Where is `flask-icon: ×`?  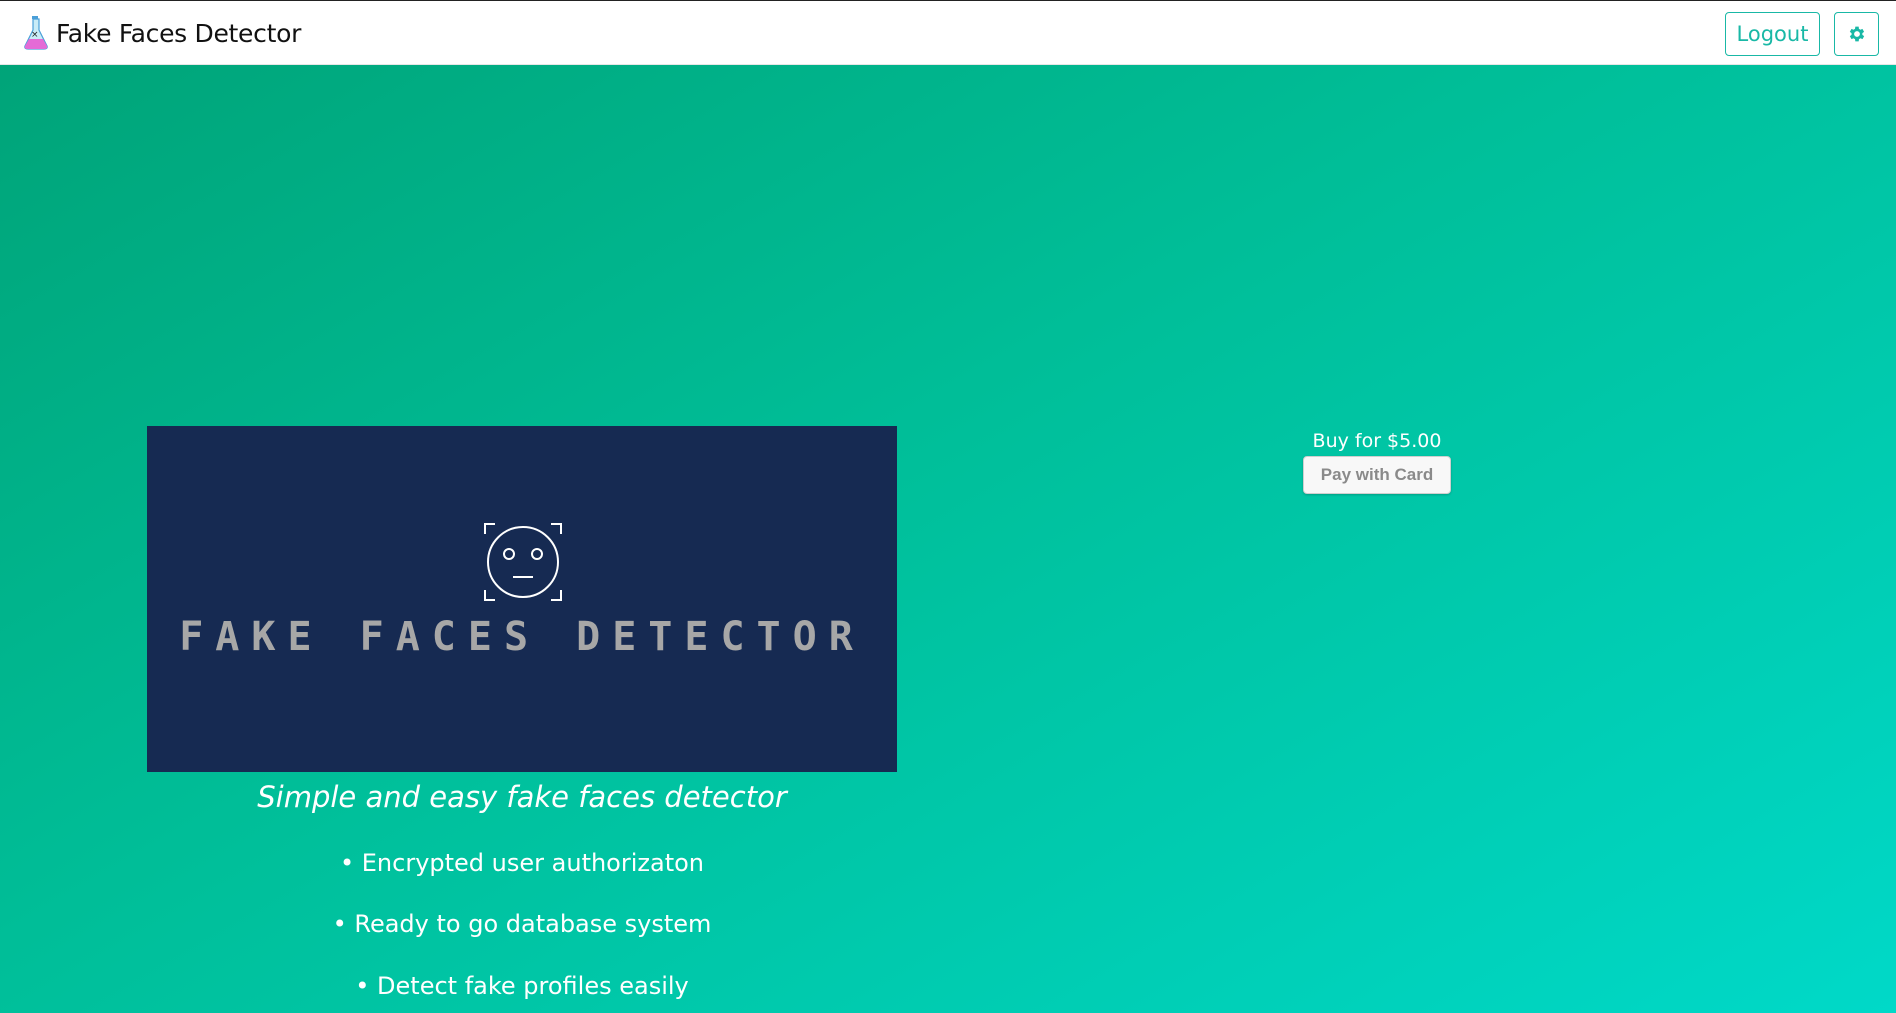 flask-icon: × is located at coordinates (36, 33).